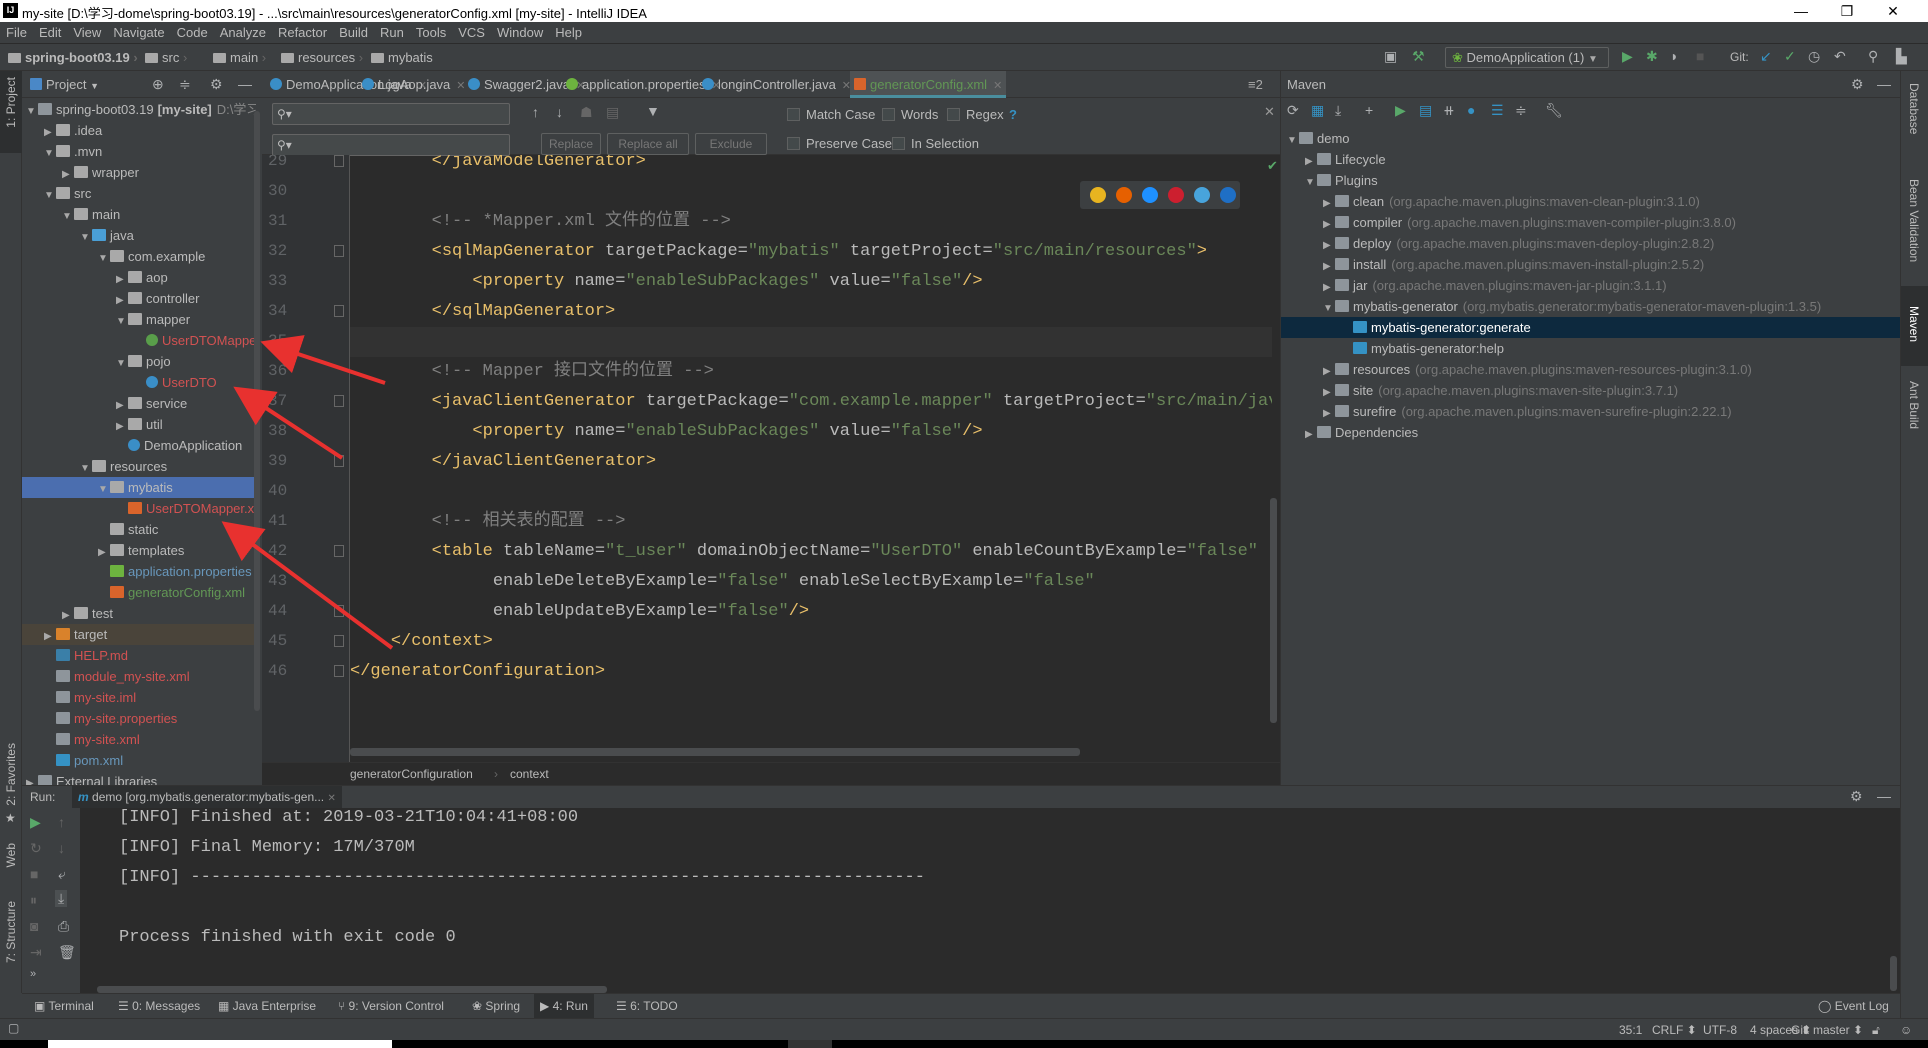  Describe the element at coordinates (1591, 432) in the screenshot. I see `maven-tree-item: ▶ Dependencies` at that location.